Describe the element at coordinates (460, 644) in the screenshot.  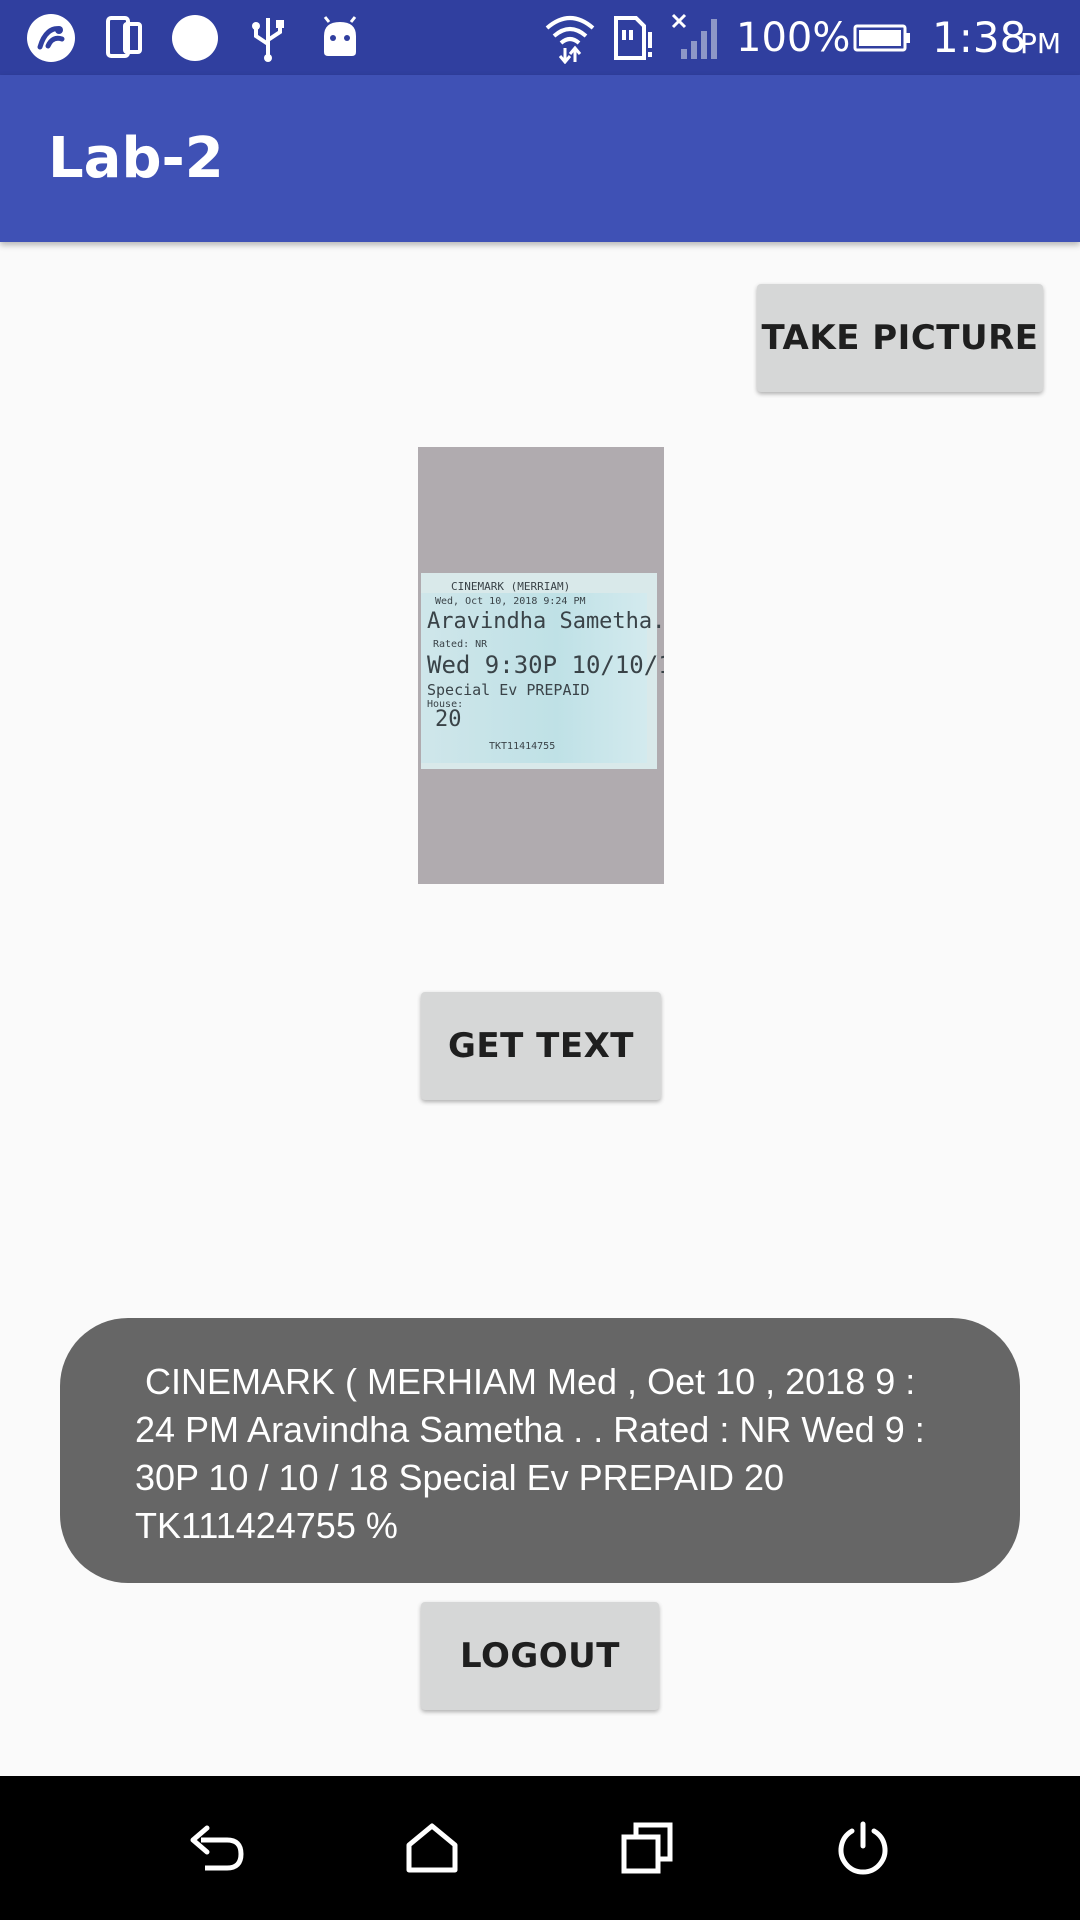
I see `ticket-line: Rated: NR` at that location.